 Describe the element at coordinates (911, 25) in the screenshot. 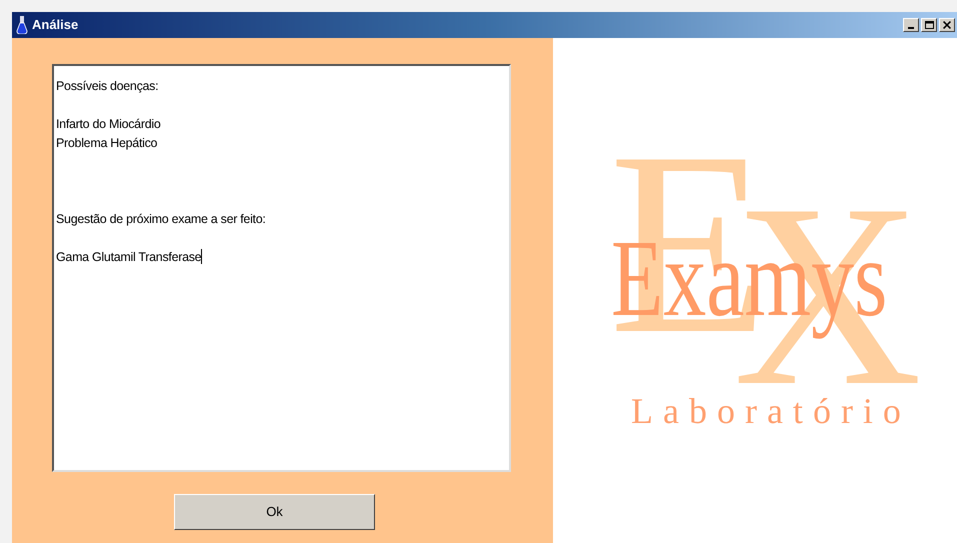

I see `minimize-button` at that location.